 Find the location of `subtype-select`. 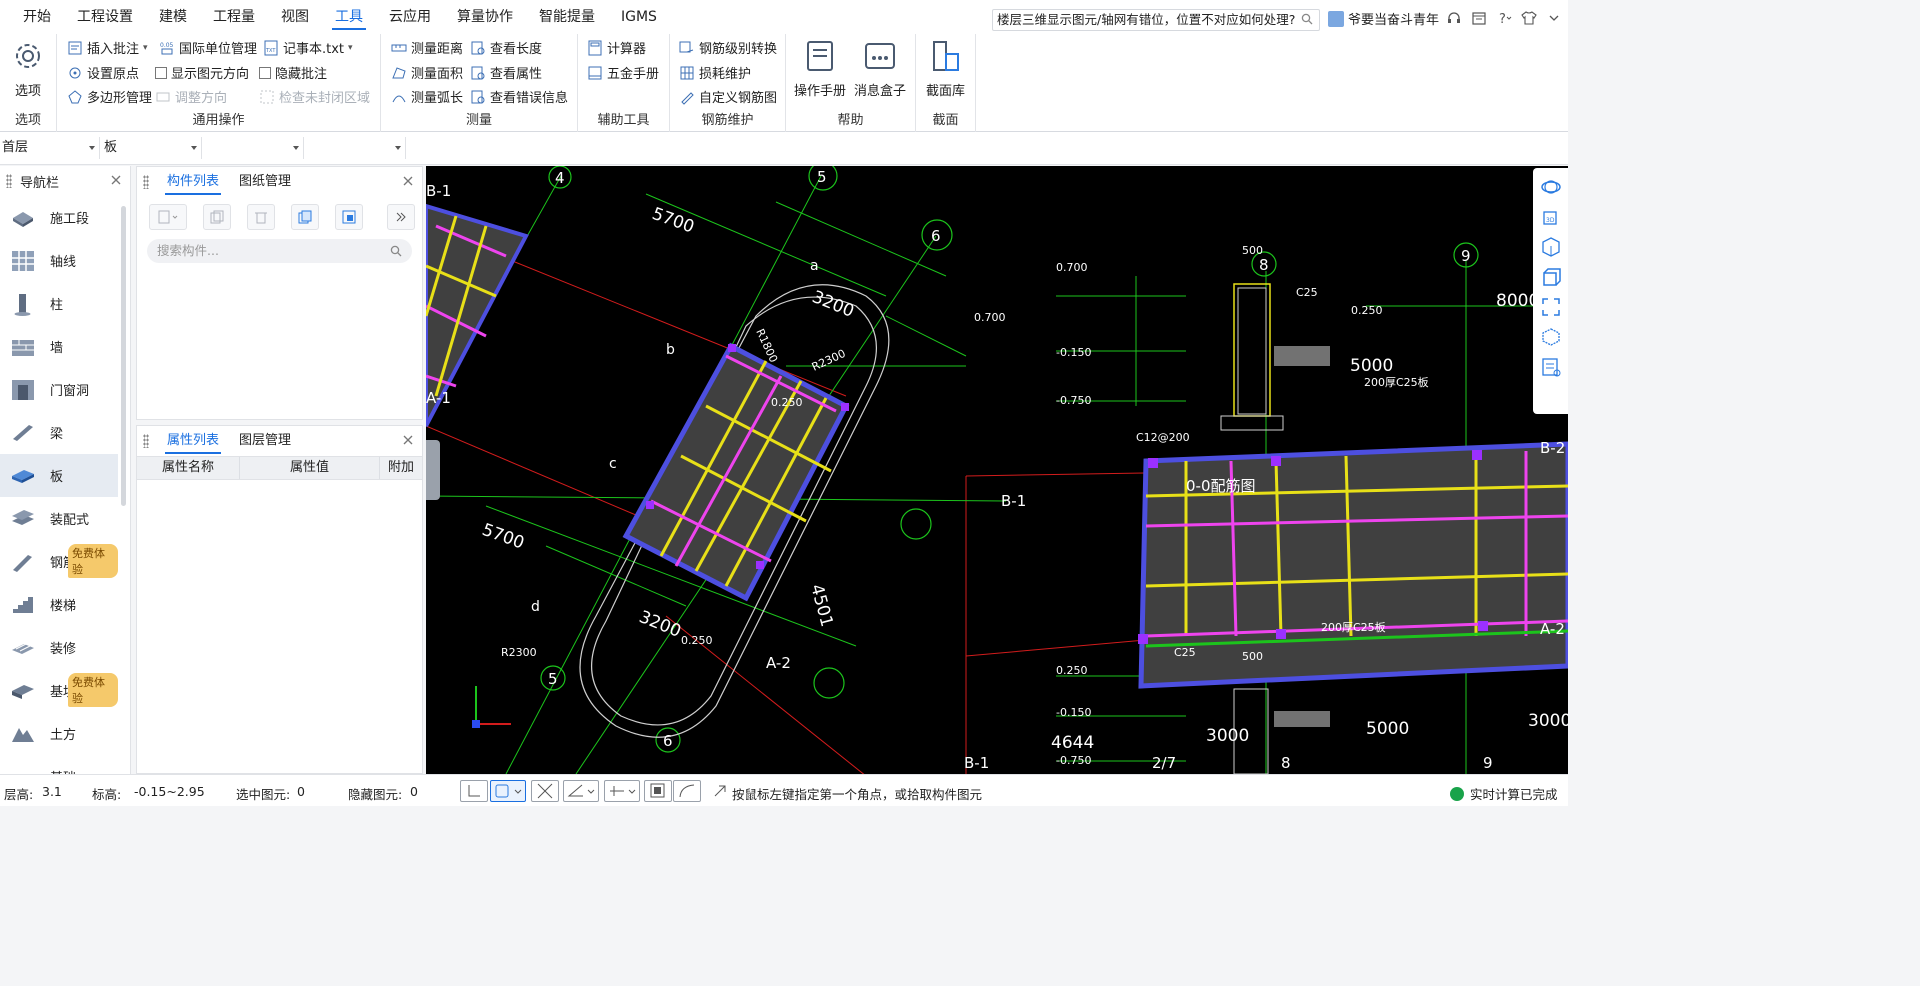

subtype-select is located at coordinates (254, 148).